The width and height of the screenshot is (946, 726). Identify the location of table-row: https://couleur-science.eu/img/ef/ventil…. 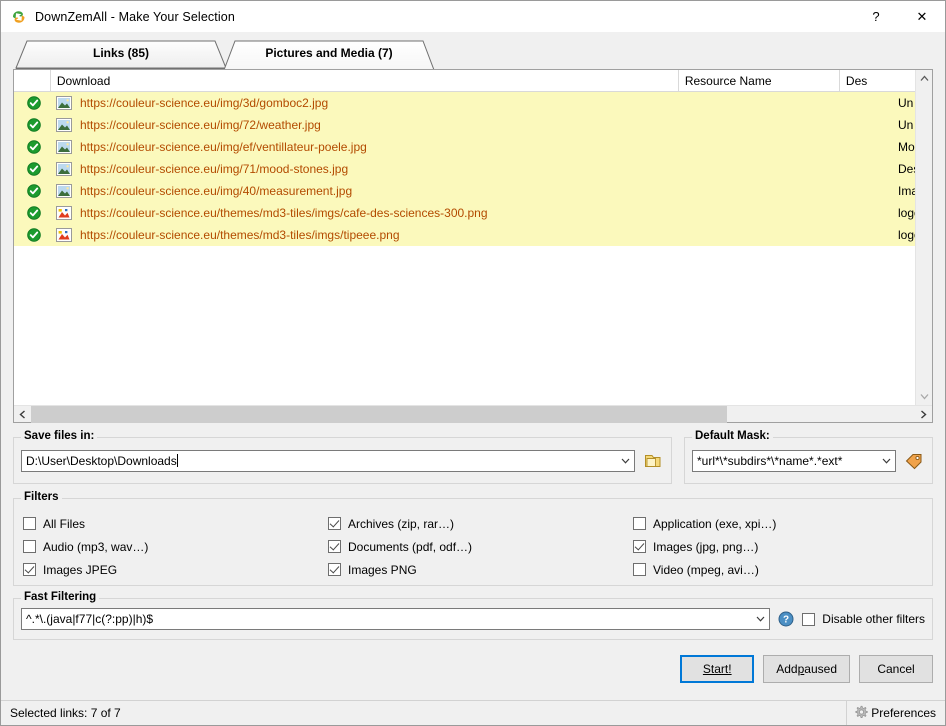
(464, 147).